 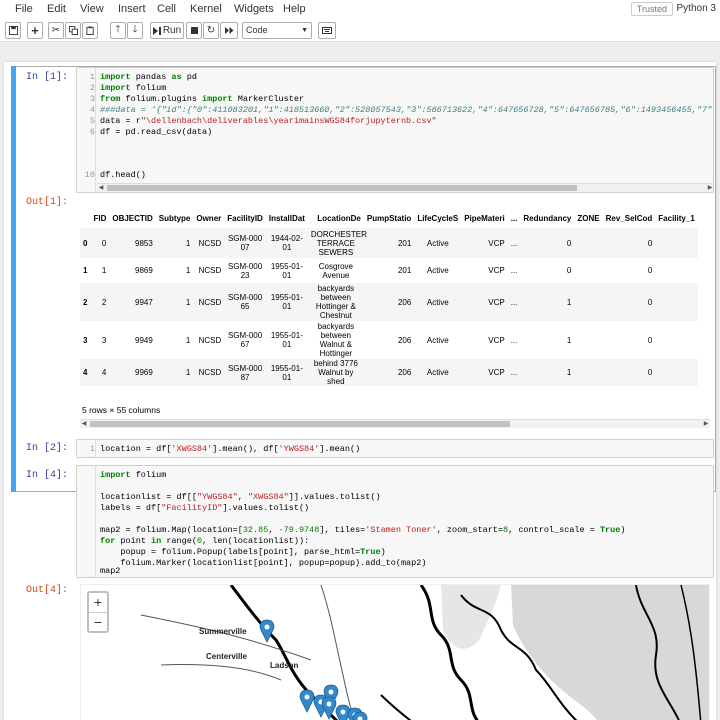 What do you see at coordinates (286, 372) in the screenshot?
I see `table-cell: 1955-01-01` at bounding box center [286, 372].